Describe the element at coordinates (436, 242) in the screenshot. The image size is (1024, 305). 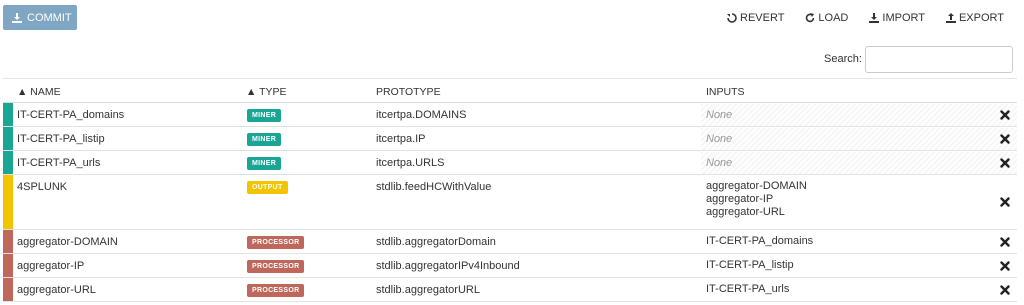
I see `node-prototype: stdlib.aggregatorDomain` at that location.